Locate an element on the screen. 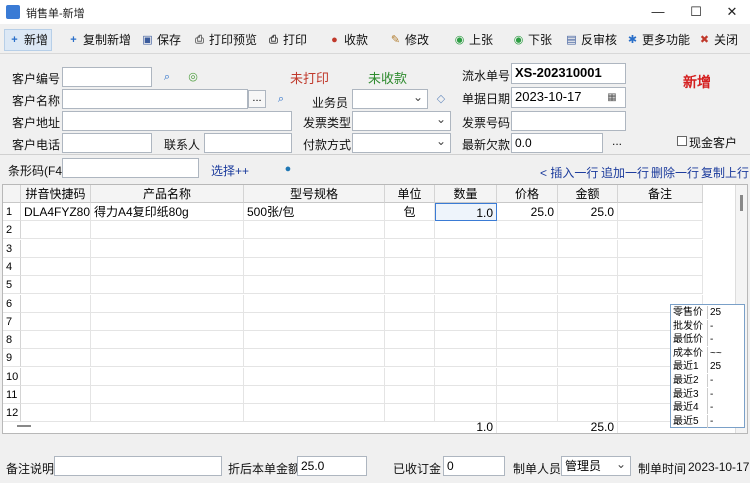  grid-cell: DLA4FYZ80G is located at coordinates (56, 212).